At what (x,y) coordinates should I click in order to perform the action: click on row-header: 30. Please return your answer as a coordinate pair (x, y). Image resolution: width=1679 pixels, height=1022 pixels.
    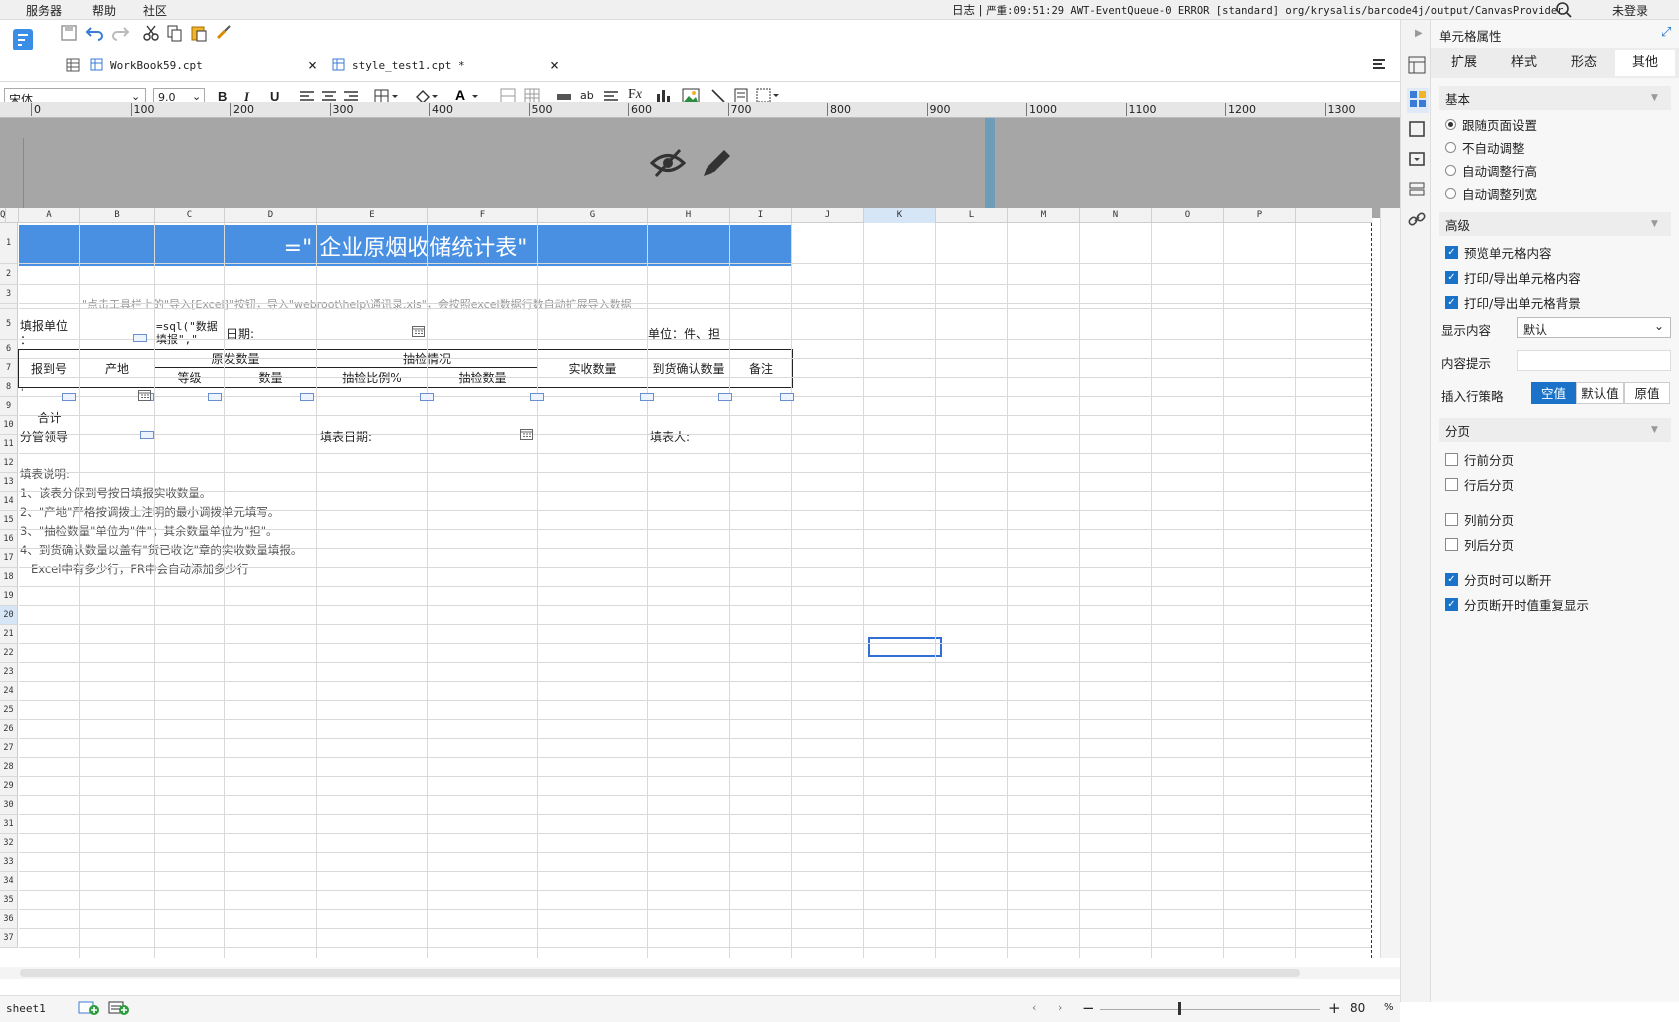
    Looking at the image, I should click on (9, 805).